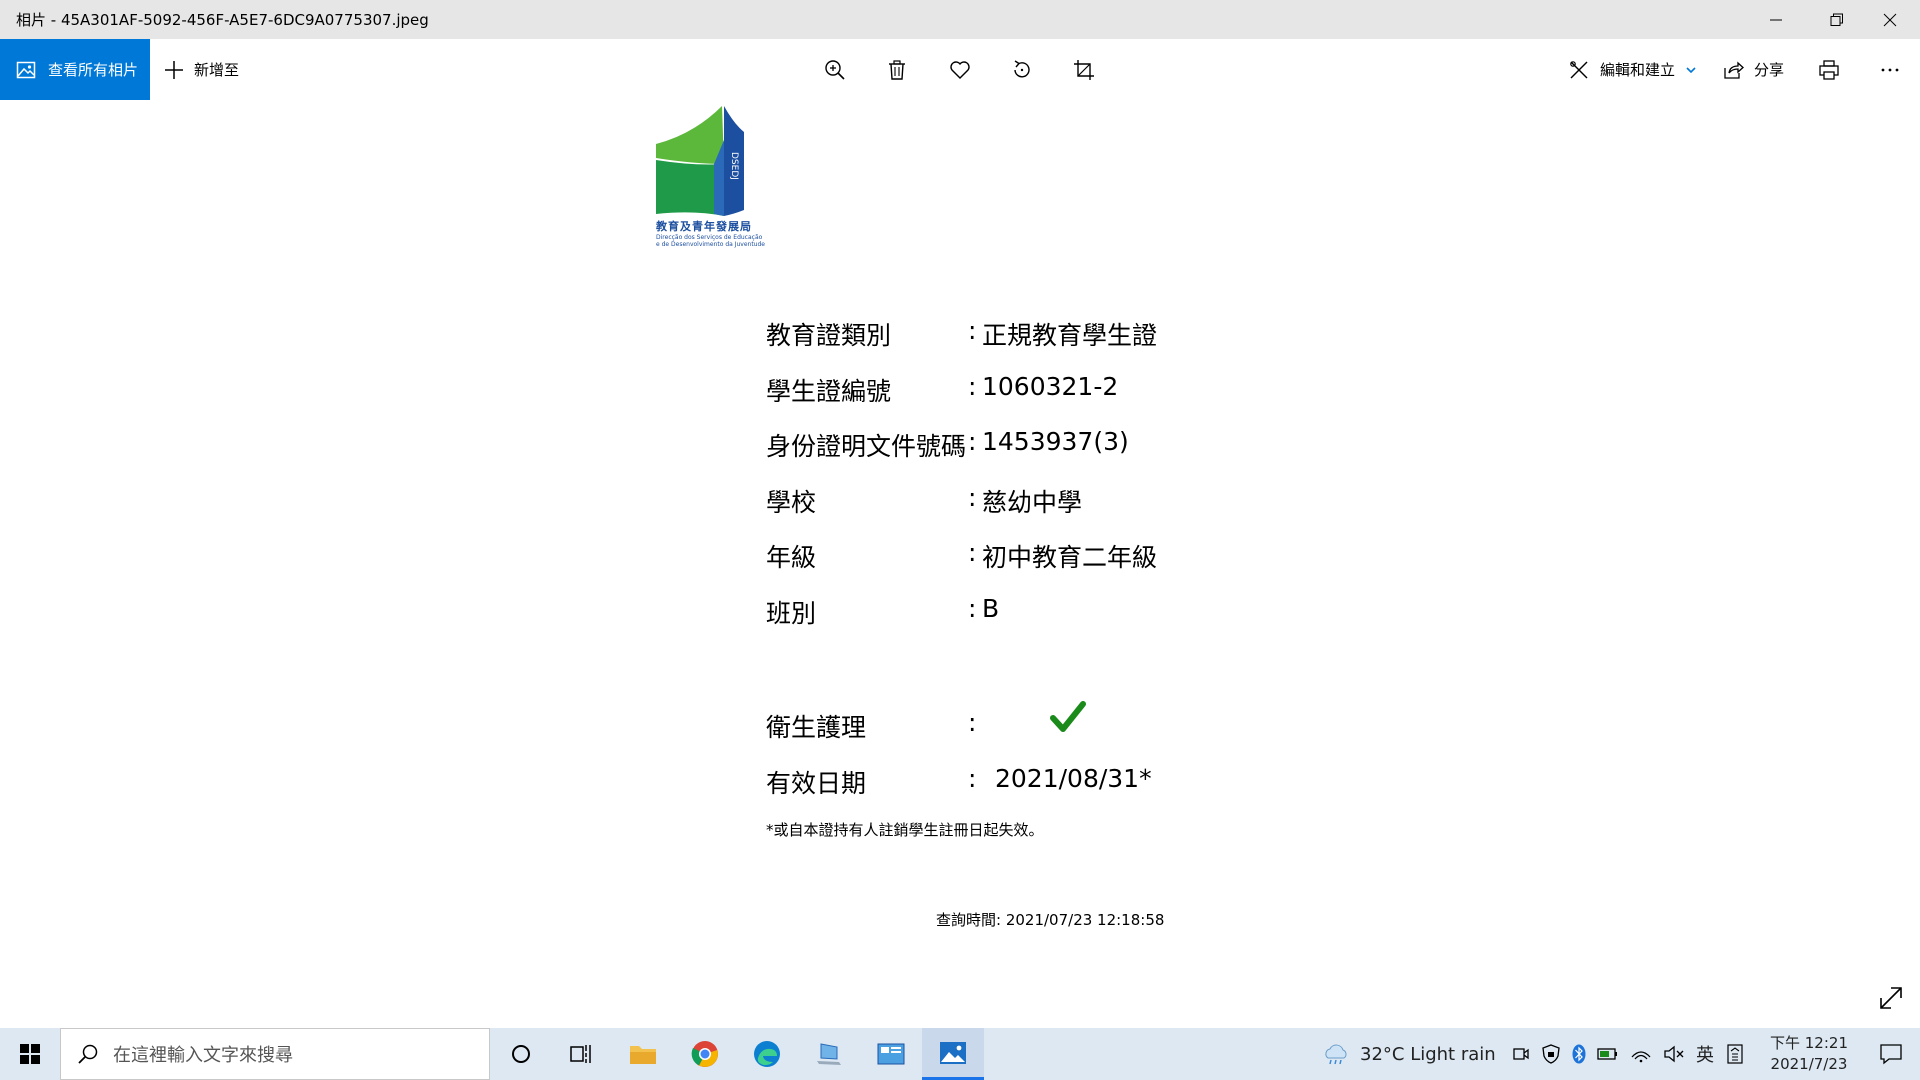  I want to click on taskbar-search: 在這裡輸入文字來搜尋, so click(275, 1054).